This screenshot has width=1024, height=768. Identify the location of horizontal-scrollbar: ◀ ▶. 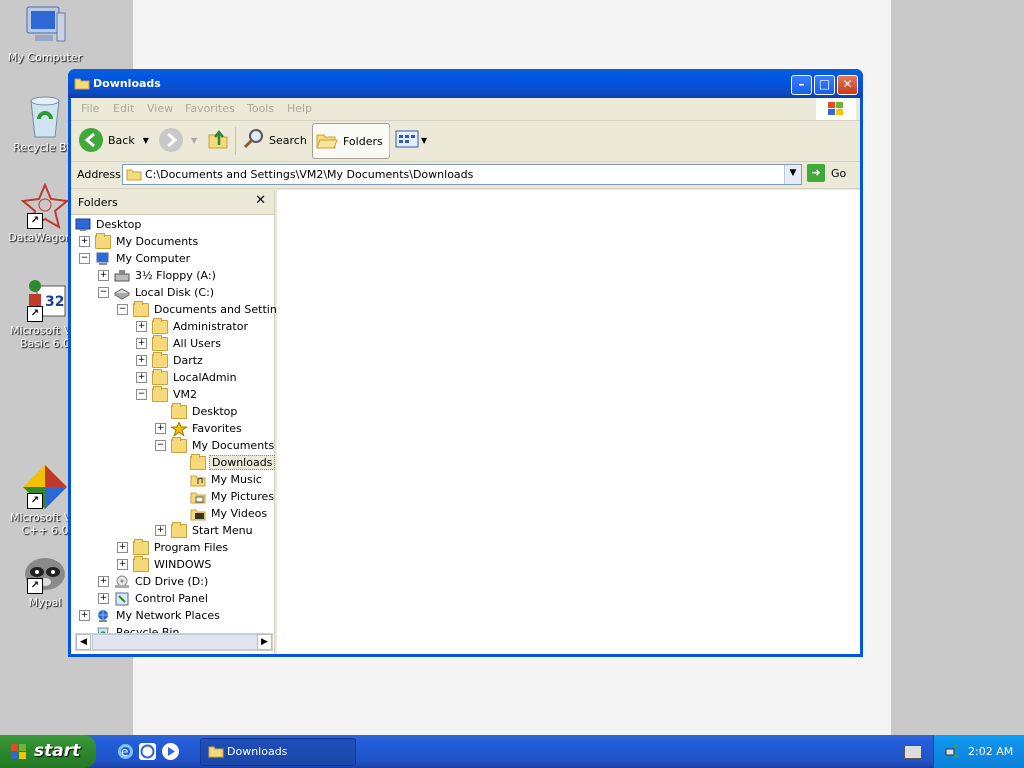
(174, 642).